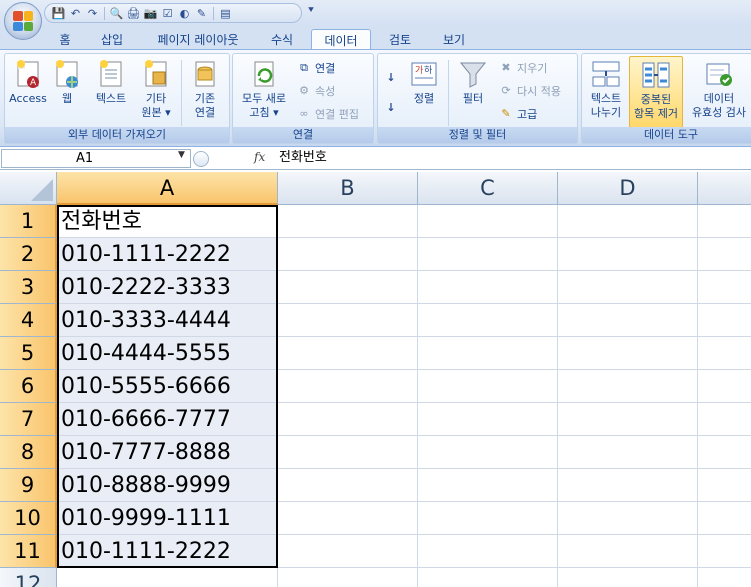 The height and width of the screenshot is (587, 751). Describe the element at coordinates (28, 221) in the screenshot. I see `row-header-1: 1` at that location.